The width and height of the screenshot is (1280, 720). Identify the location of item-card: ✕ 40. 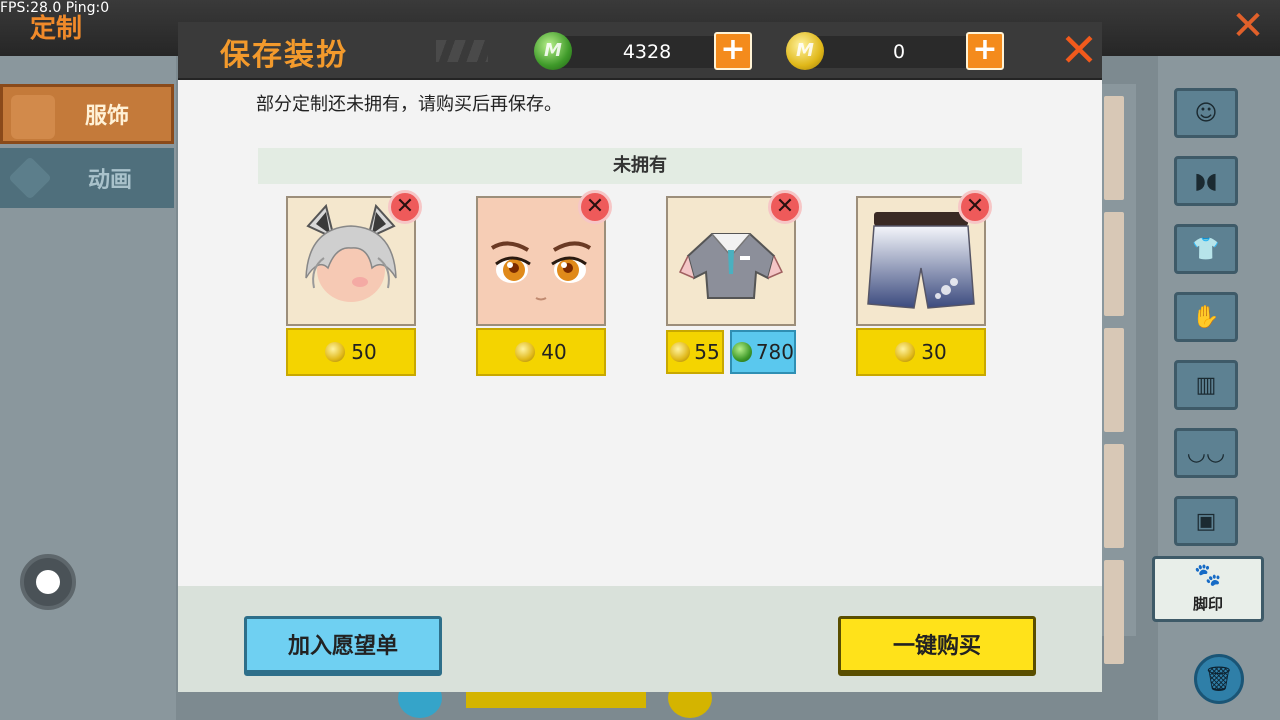
(544, 283).